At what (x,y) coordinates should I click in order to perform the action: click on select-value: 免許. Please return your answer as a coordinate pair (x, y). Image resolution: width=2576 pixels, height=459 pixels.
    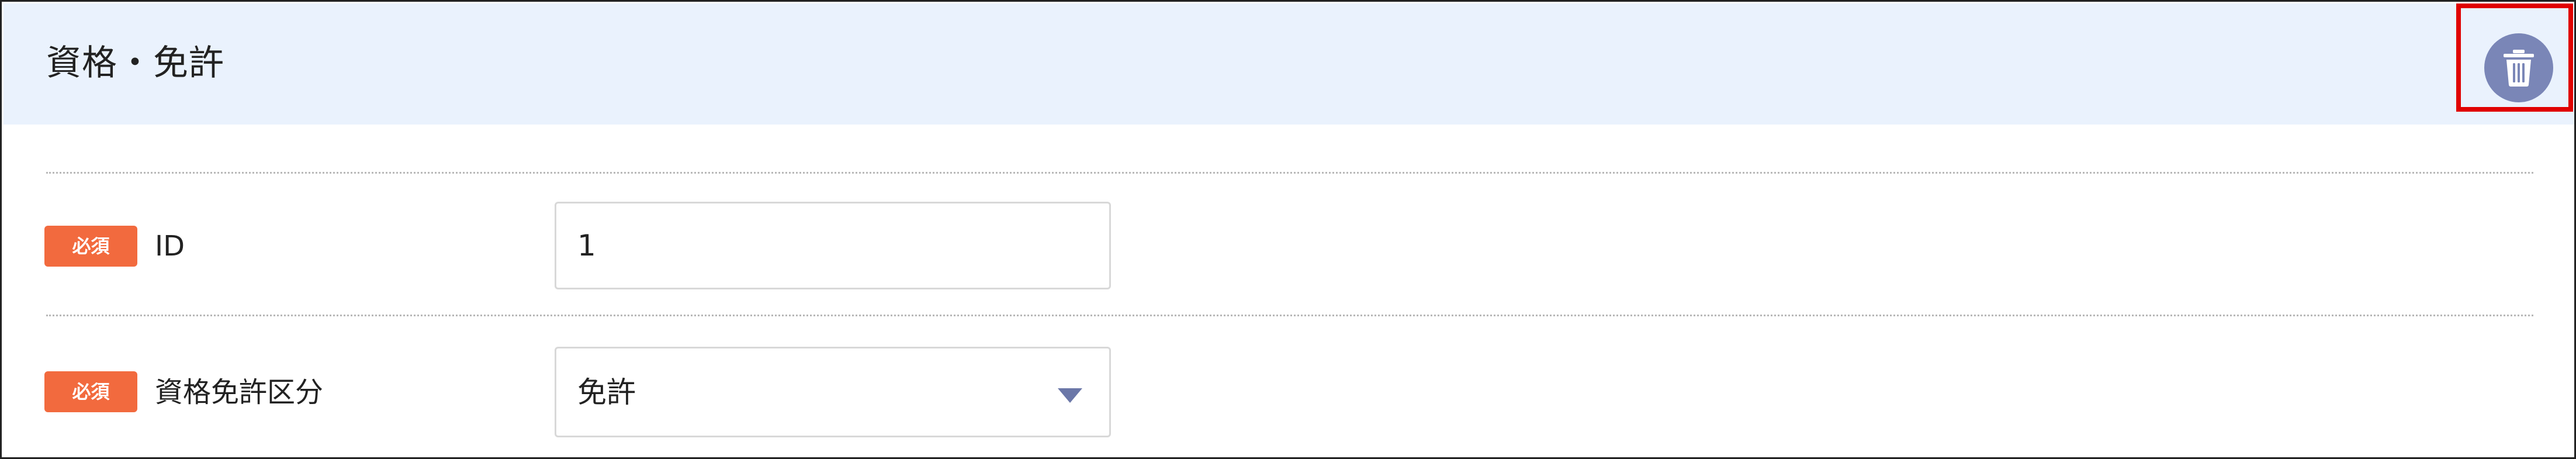
    Looking at the image, I should click on (606, 392).